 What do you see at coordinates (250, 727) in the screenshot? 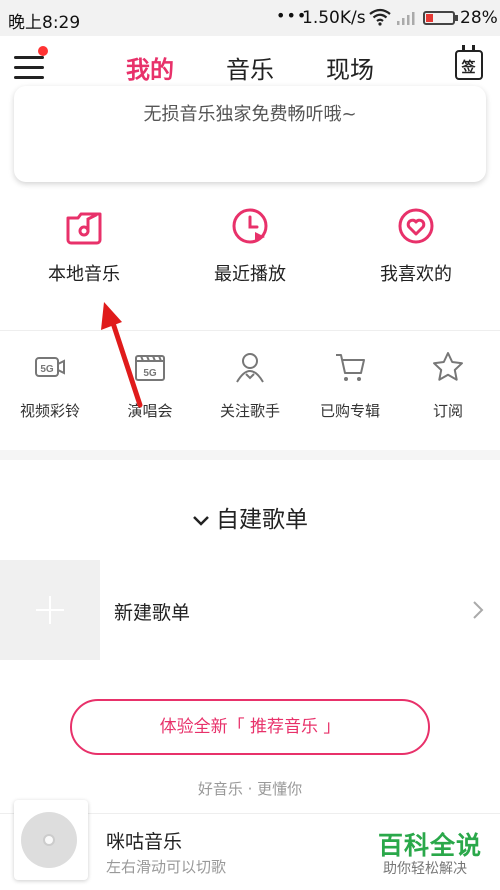
I see `recommend-music-button: 体验全新「 推荐音乐 」` at bounding box center [250, 727].